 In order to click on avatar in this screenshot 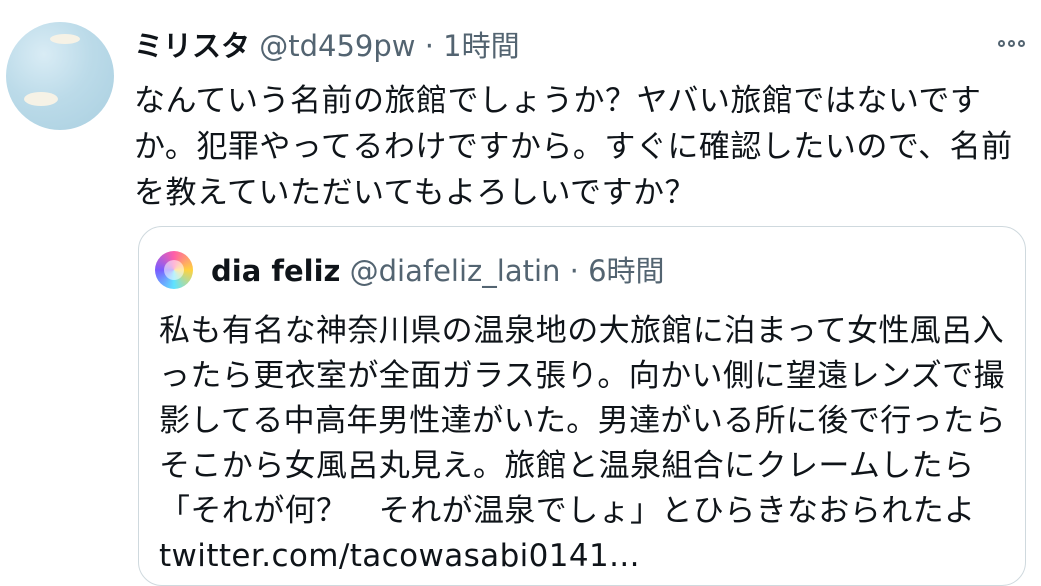, I will do `click(60, 76)`.